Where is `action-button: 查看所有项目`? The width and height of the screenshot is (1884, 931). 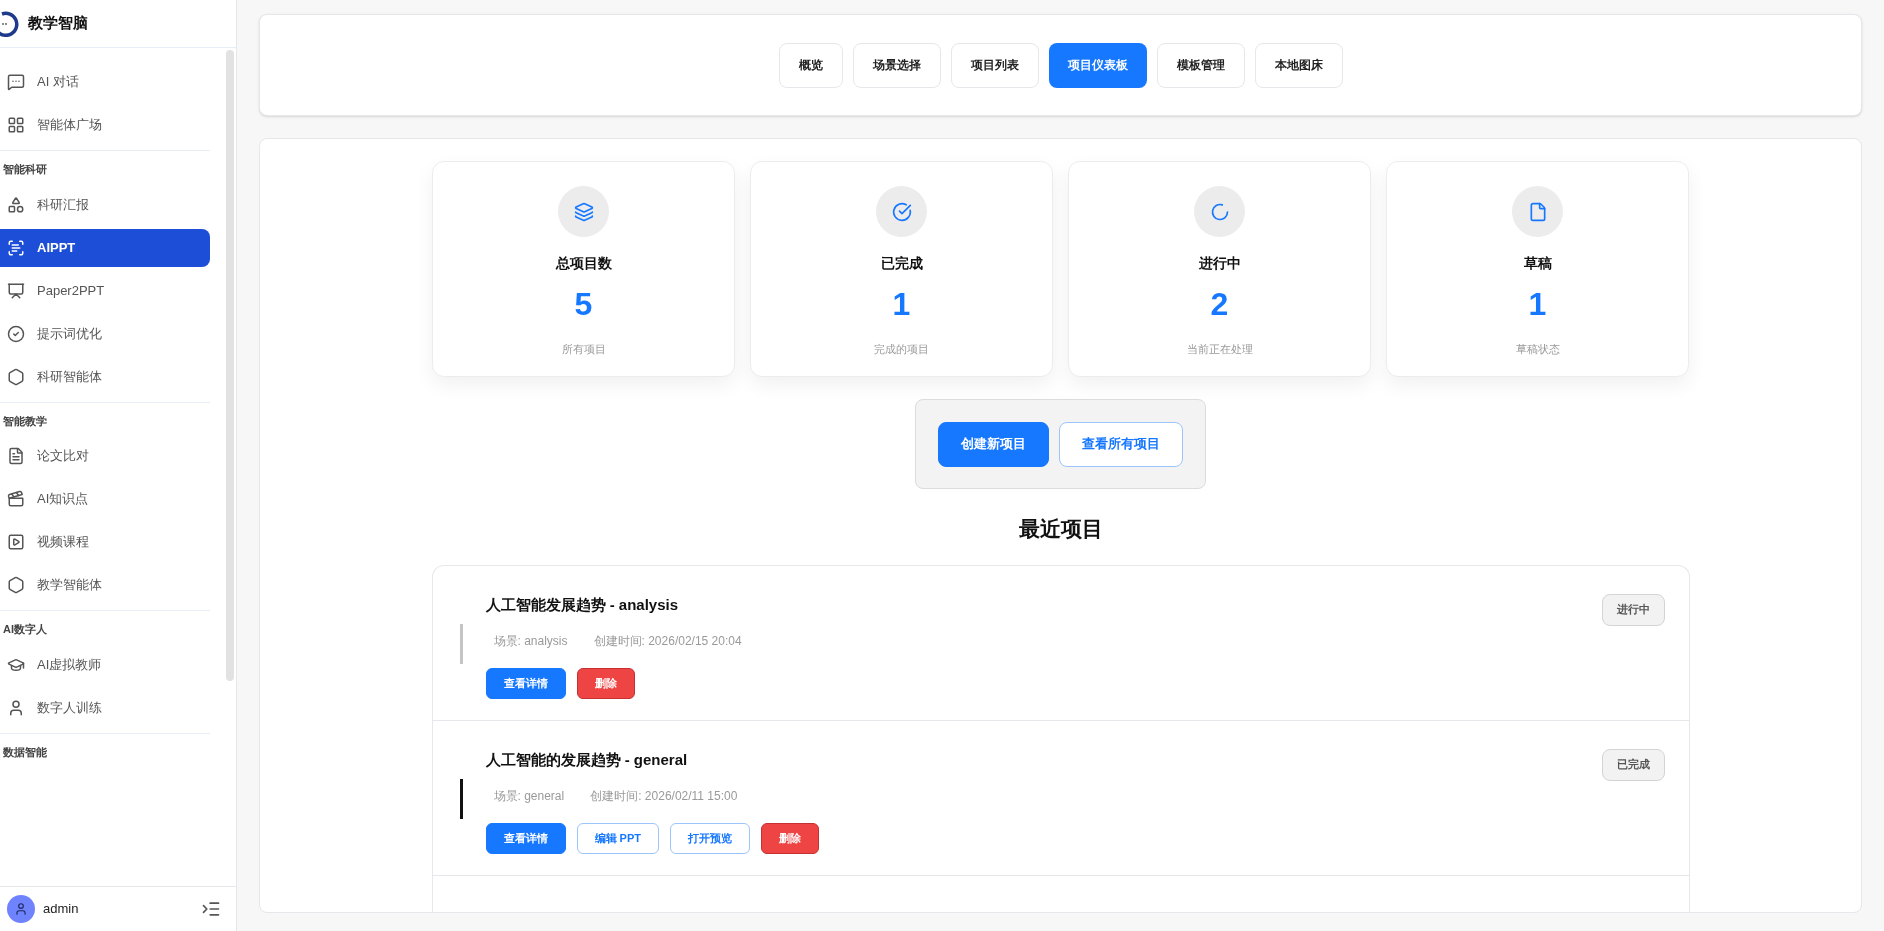 action-button: 查看所有项目 is located at coordinates (1121, 444).